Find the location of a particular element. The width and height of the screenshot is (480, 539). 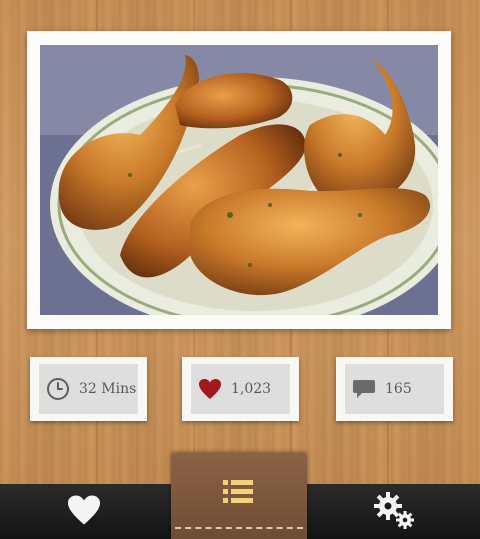

gears-icon is located at coordinates (395, 512).